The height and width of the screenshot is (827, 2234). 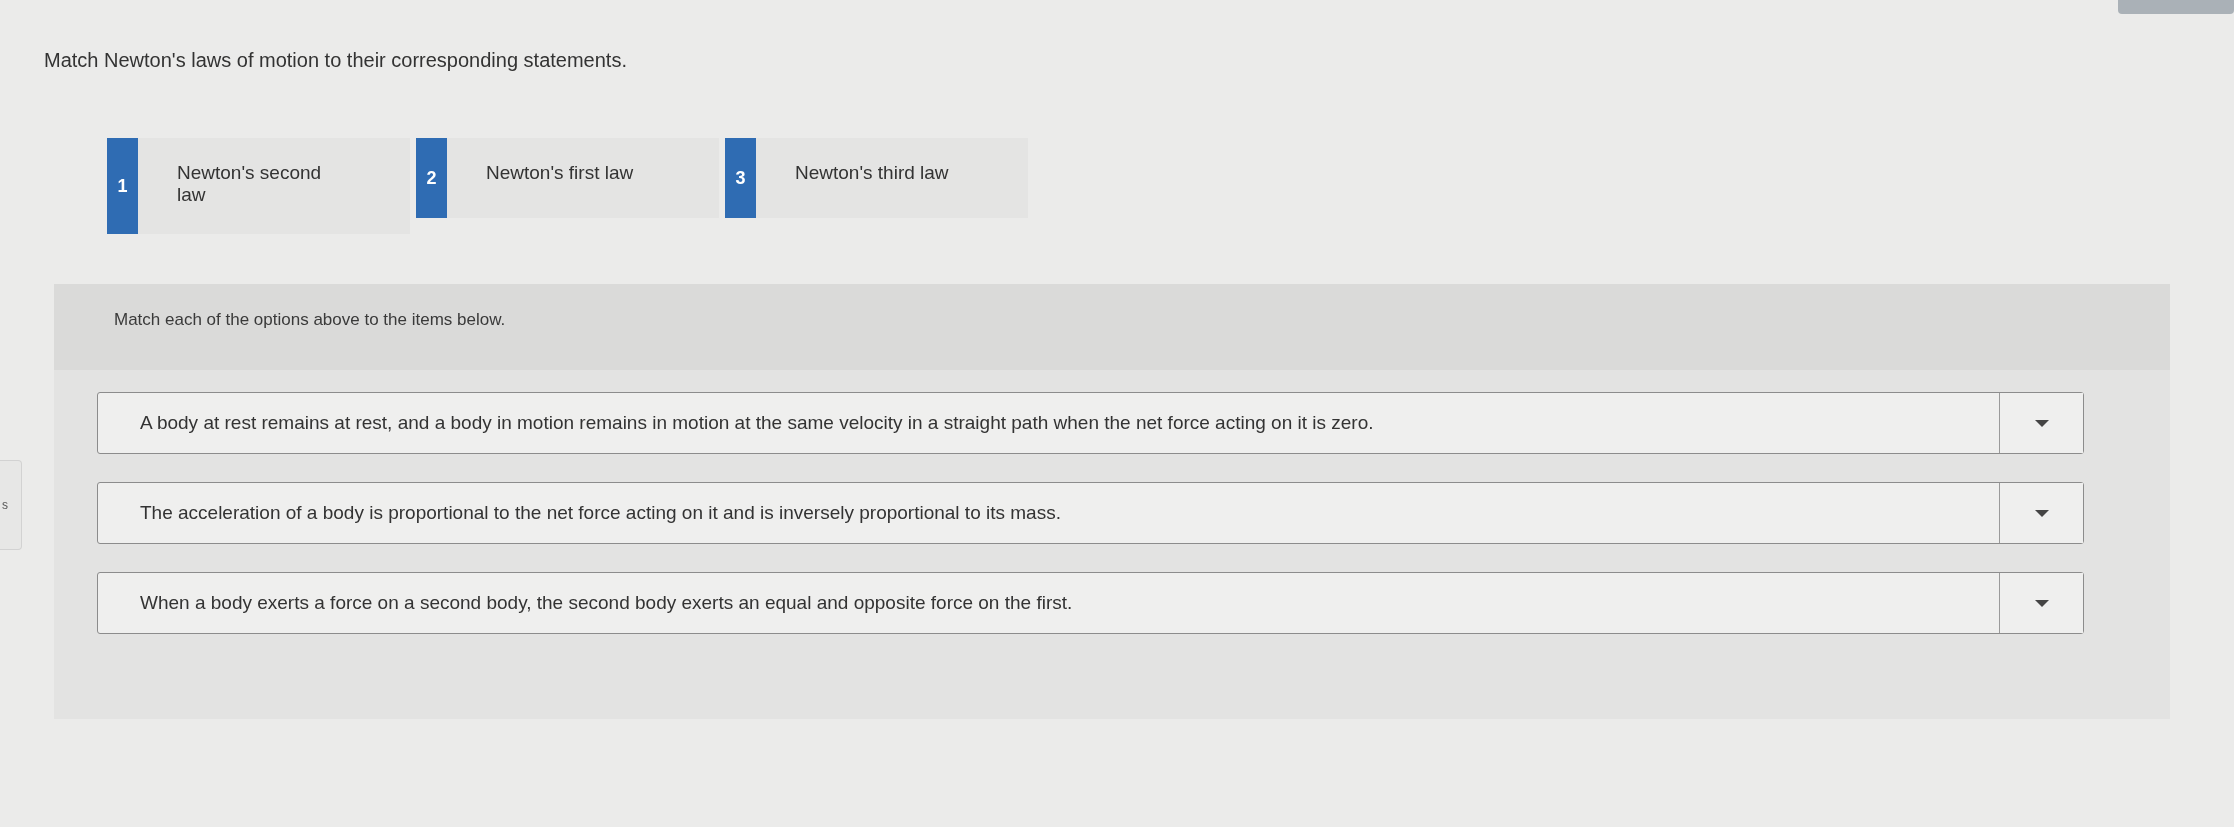 What do you see at coordinates (560, 173) in the screenshot?
I see `option-label: Newton's first law` at bounding box center [560, 173].